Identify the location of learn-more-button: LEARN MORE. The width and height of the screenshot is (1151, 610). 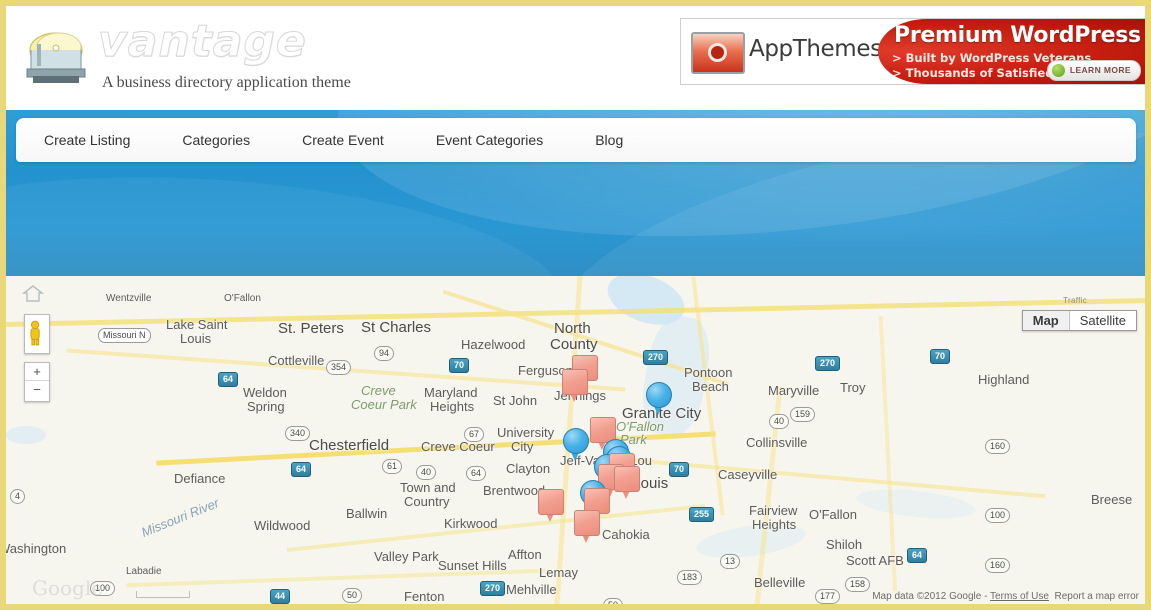
(1093, 70).